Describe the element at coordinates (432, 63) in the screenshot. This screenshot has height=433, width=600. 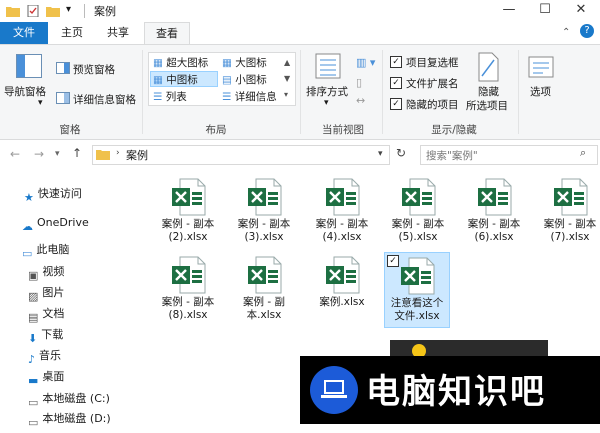
I see `item-checkboxes-label: 项目复选框` at that location.